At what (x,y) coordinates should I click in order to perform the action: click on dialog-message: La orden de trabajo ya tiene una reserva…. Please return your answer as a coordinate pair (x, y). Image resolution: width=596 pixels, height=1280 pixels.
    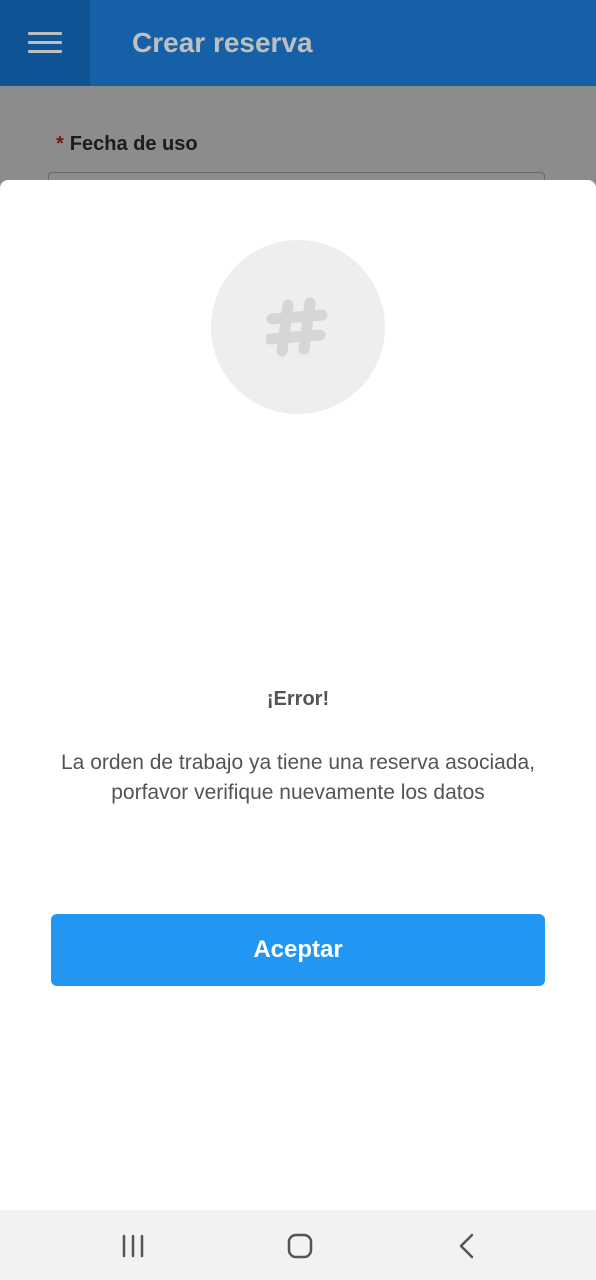
    Looking at the image, I should click on (298, 777).